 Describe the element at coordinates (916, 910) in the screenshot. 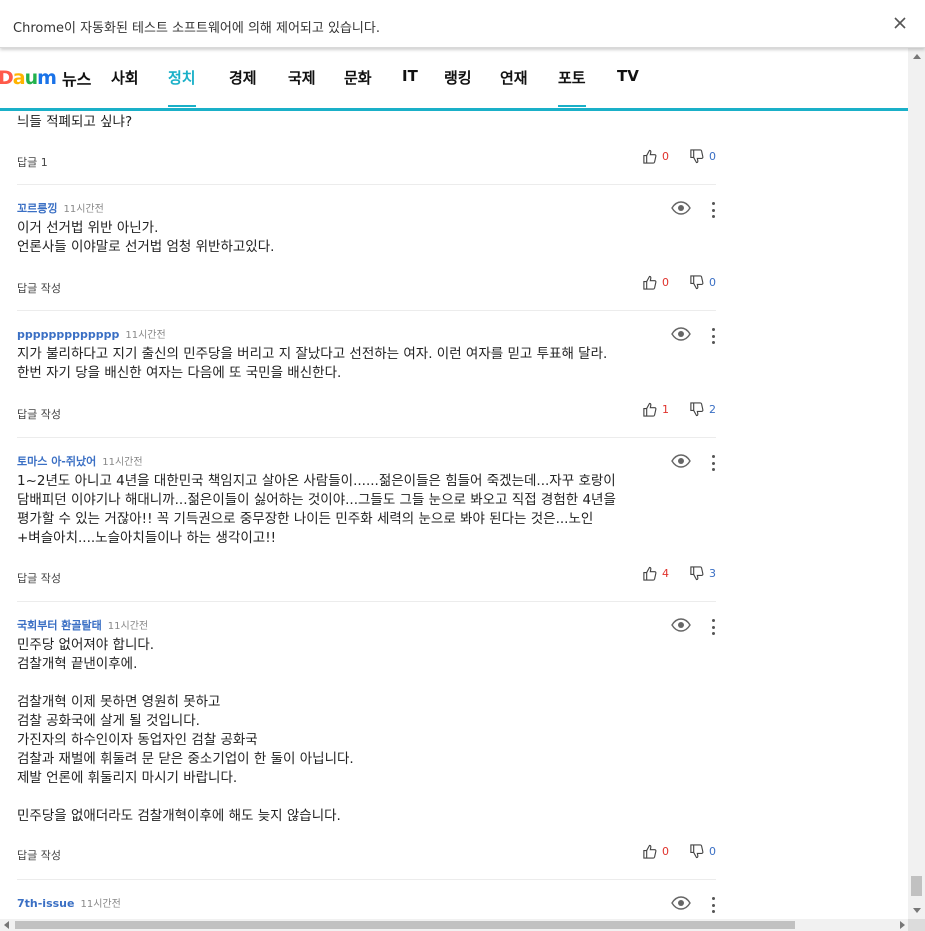

I see `scroll-down-icon` at that location.